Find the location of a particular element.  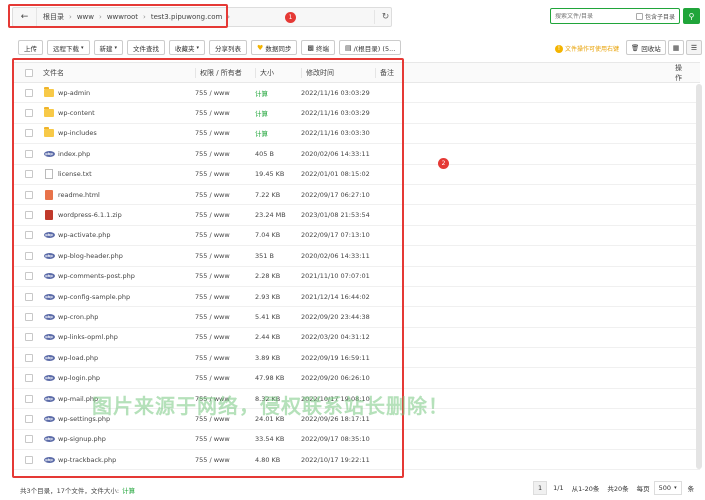

footer-summary: 共3个目录，17个文件，文件大小: 计算 is located at coordinates (77, 490).